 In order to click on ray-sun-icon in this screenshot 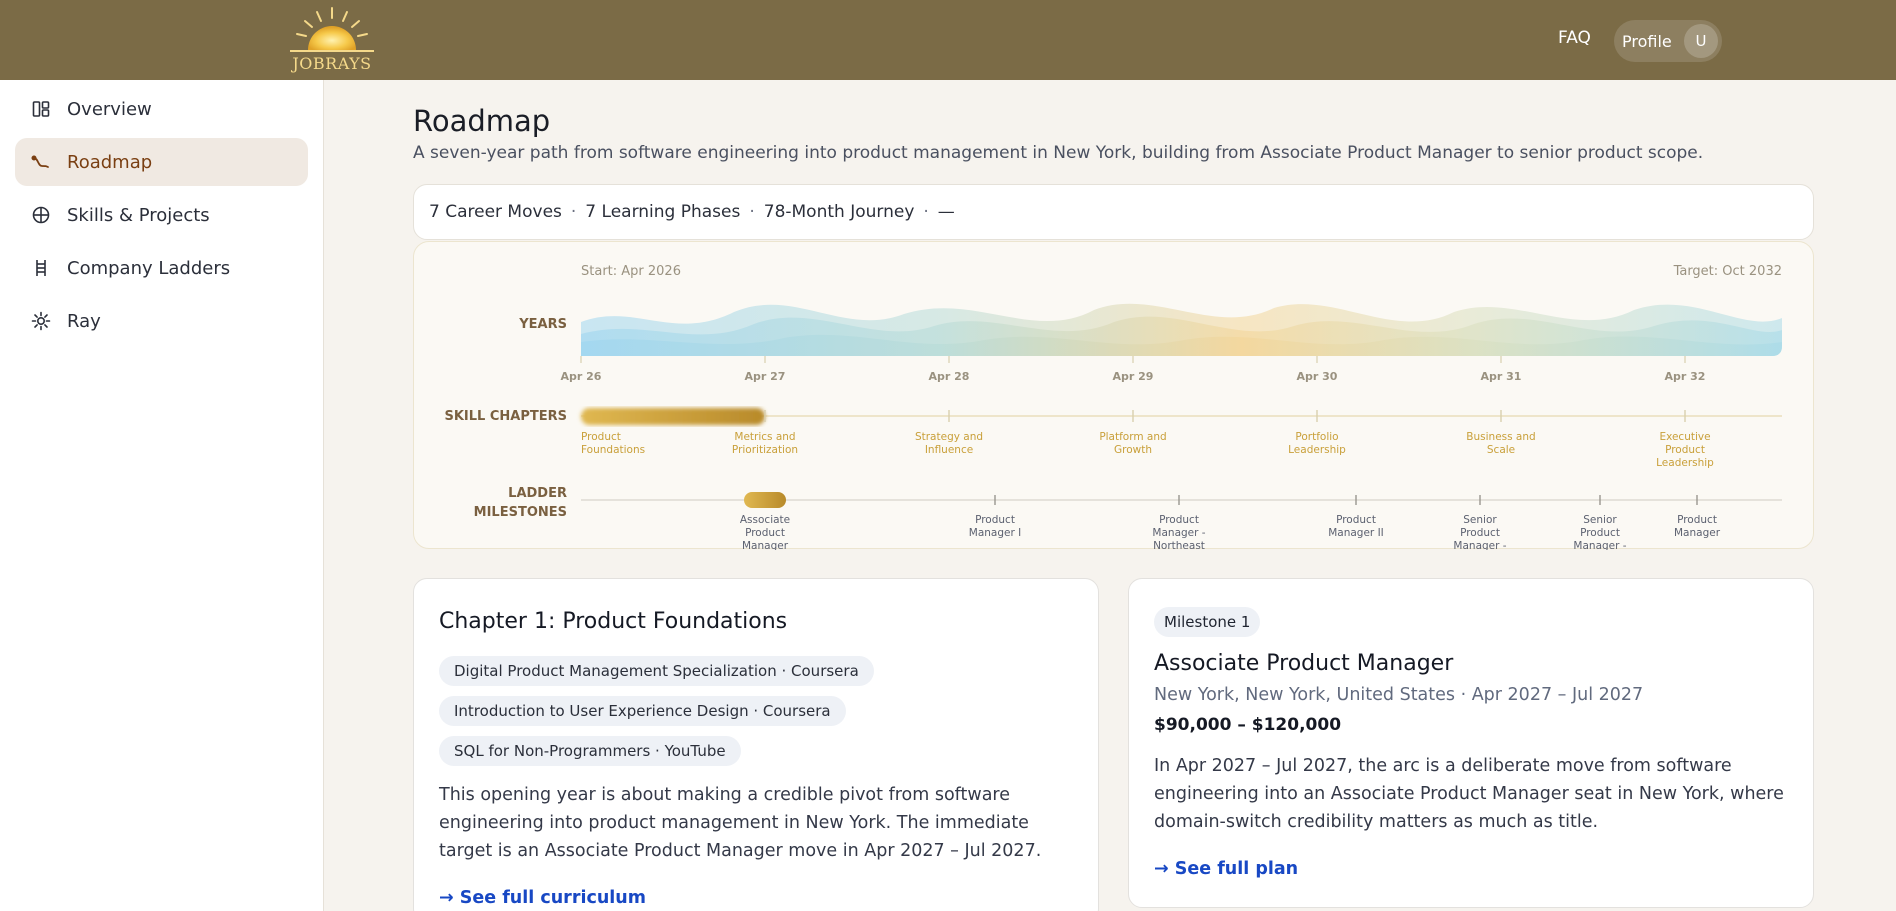, I will do `click(41, 321)`.